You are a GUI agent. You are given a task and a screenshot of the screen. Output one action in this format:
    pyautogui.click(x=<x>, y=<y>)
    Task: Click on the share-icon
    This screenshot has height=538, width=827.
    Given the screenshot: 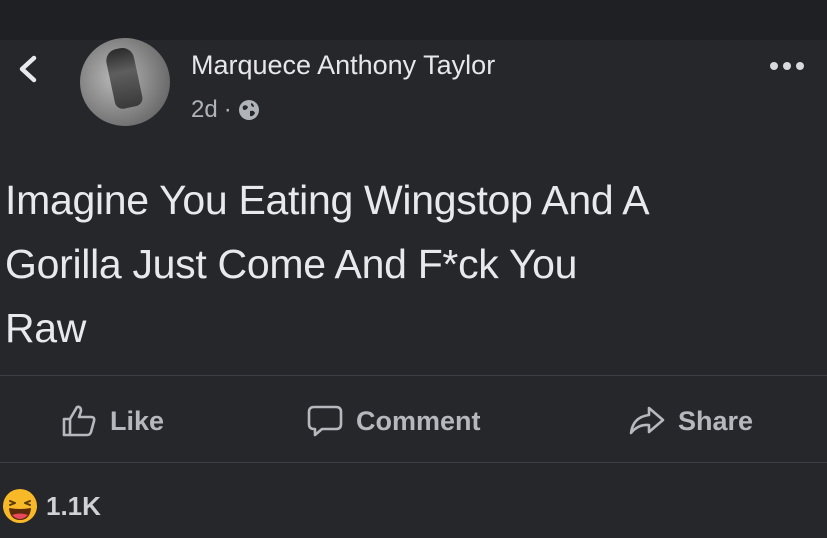 What is the action you would take?
    pyautogui.click(x=647, y=420)
    